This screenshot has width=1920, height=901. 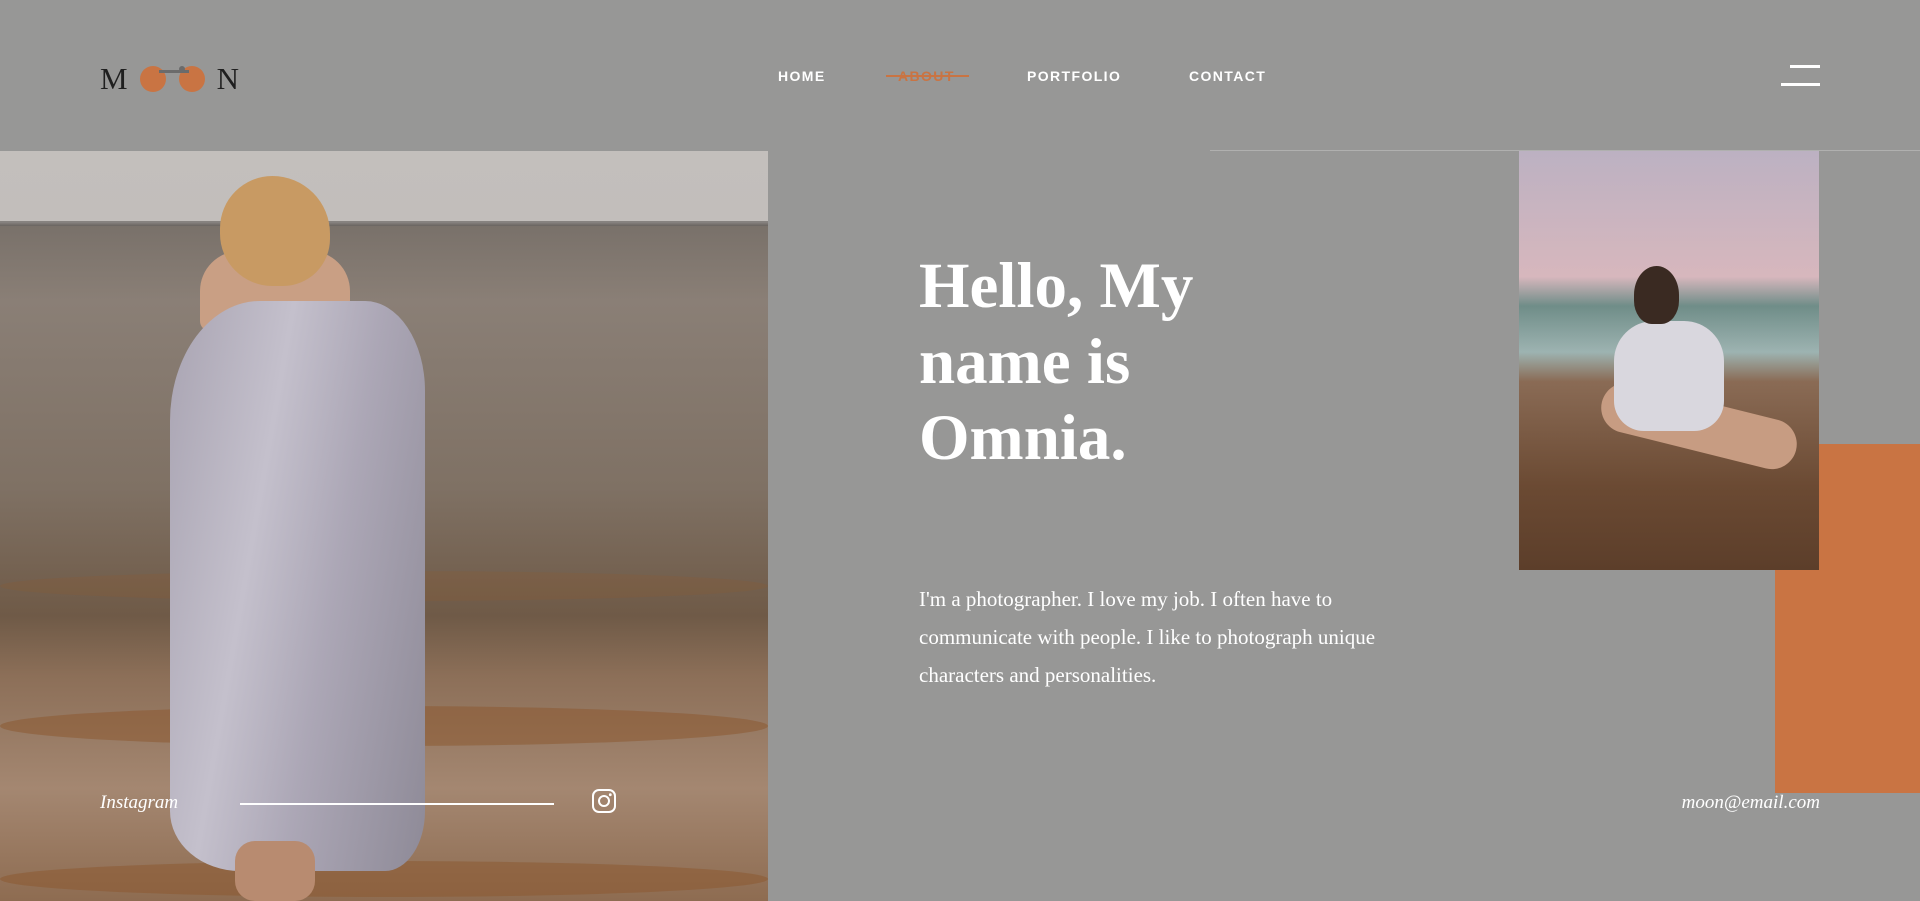 What do you see at coordinates (1800, 84) in the screenshot?
I see `menu-line-bottom` at bounding box center [1800, 84].